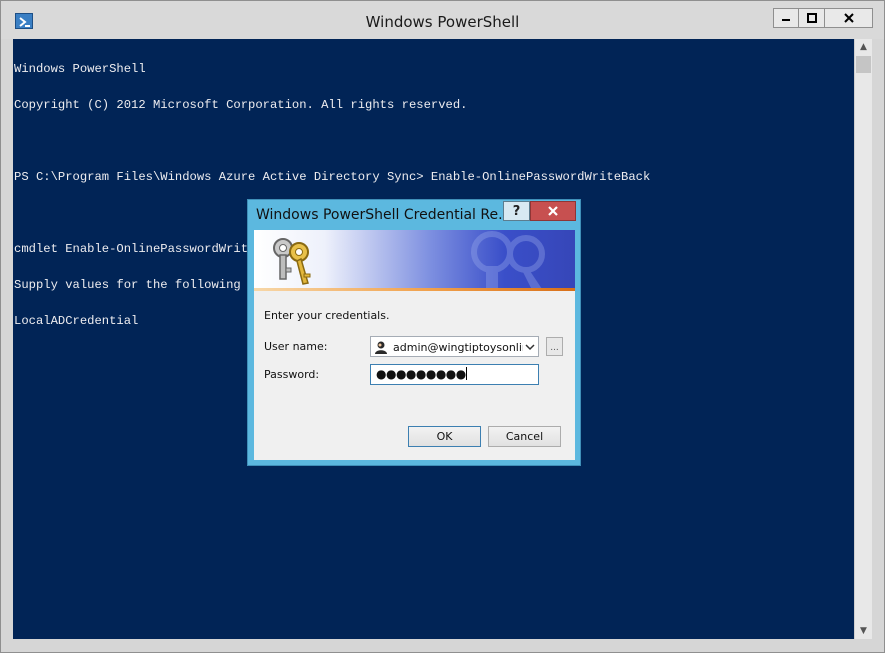 The height and width of the screenshot is (653, 885). I want to click on cancel-button: Cancel, so click(524, 436).